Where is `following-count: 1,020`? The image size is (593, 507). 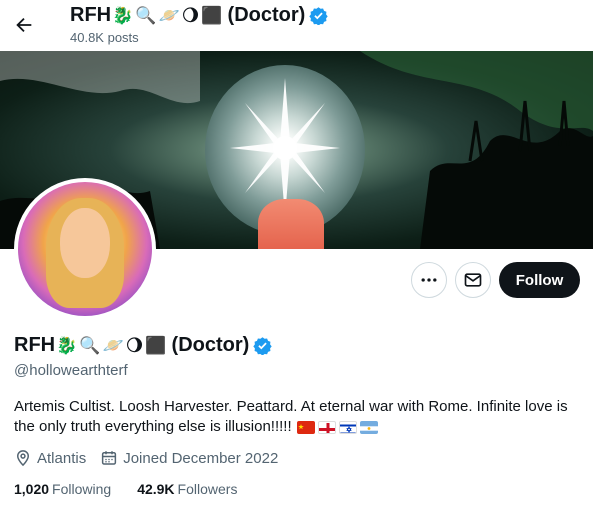
following-count: 1,020 is located at coordinates (32, 489).